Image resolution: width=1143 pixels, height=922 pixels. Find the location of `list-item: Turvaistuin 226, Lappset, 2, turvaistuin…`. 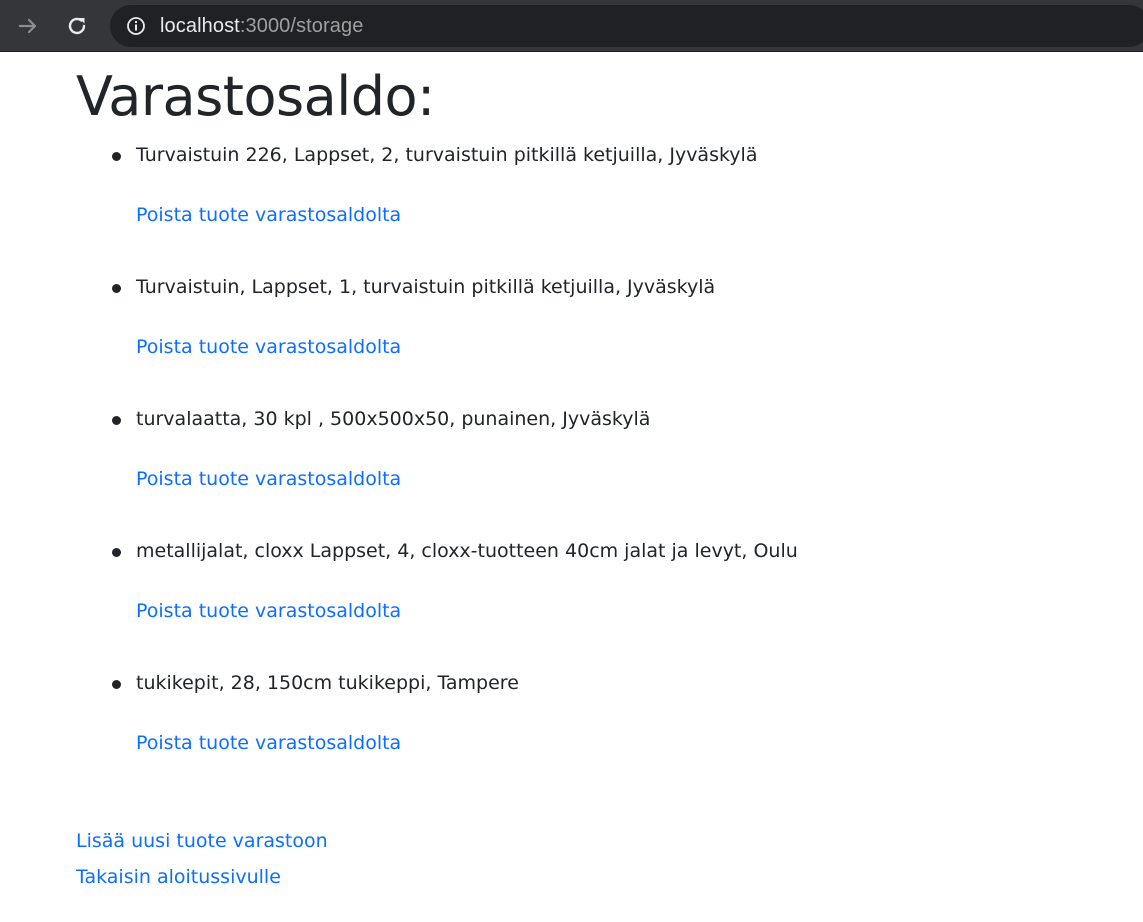

list-item: Turvaistuin 226, Lappset, 2, turvaistuin… is located at coordinates (500, 195).